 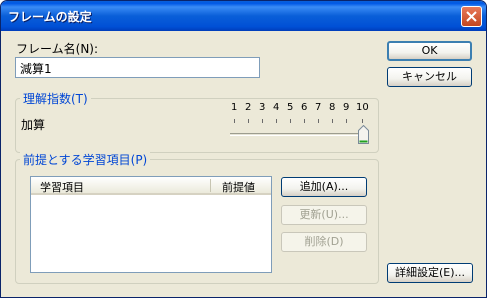 What do you see at coordinates (332, 107) in the screenshot?
I see `tick-label: 8` at bounding box center [332, 107].